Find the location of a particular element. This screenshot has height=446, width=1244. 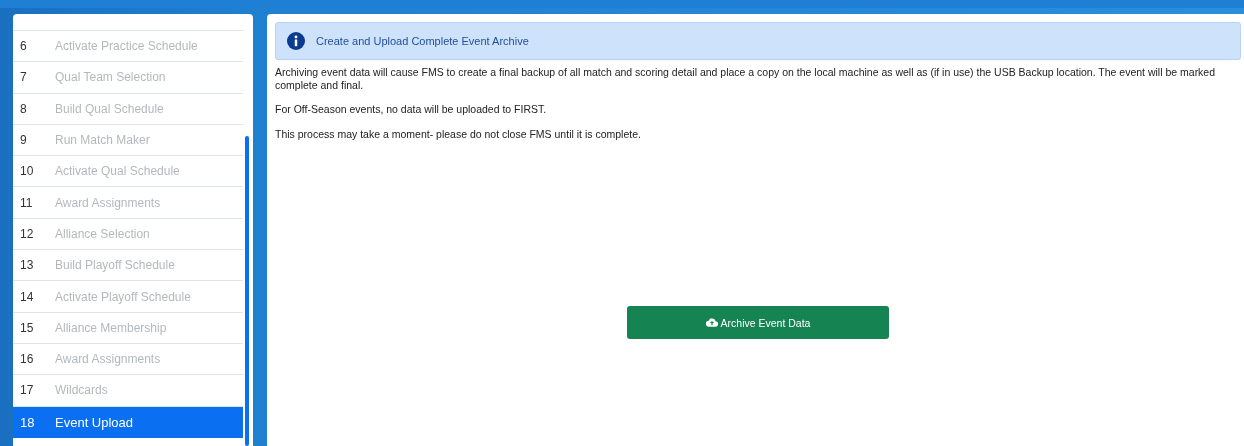

step-label: Qual Team Selection is located at coordinates (110, 77).